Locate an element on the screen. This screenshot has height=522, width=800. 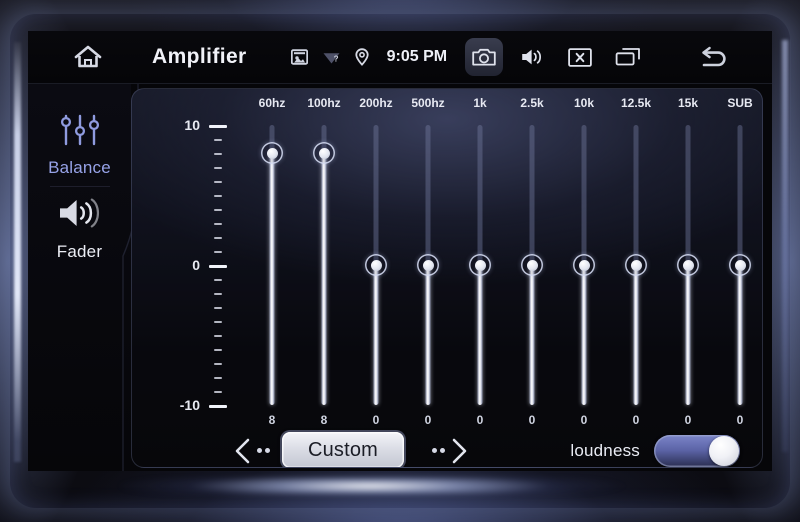
next-dots is located at coordinates (438, 450).